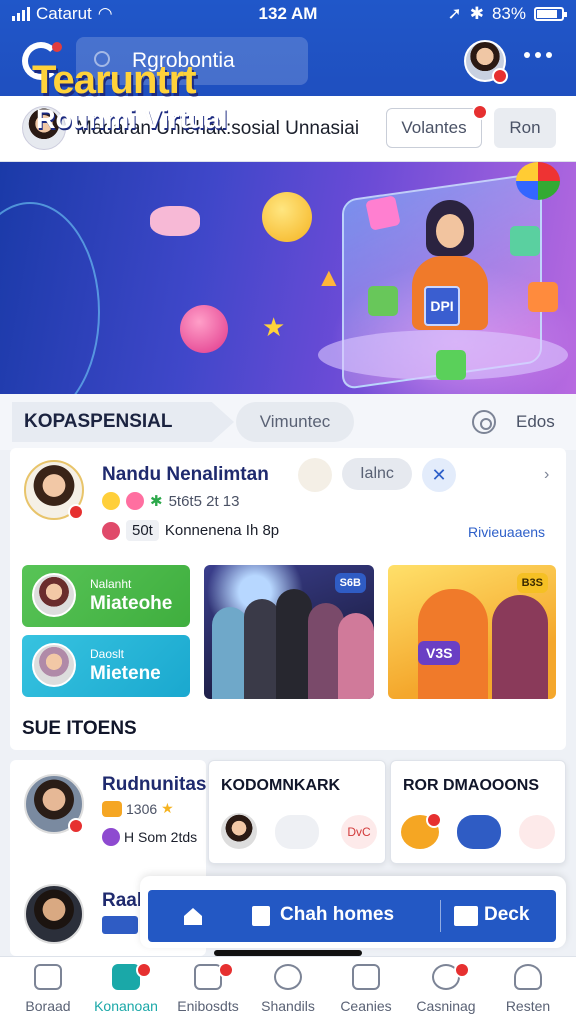 The image size is (576, 1024). What do you see at coordinates (479, 832) in the screenshot?
I see `hand-icon` at bounding box center [479, 832].